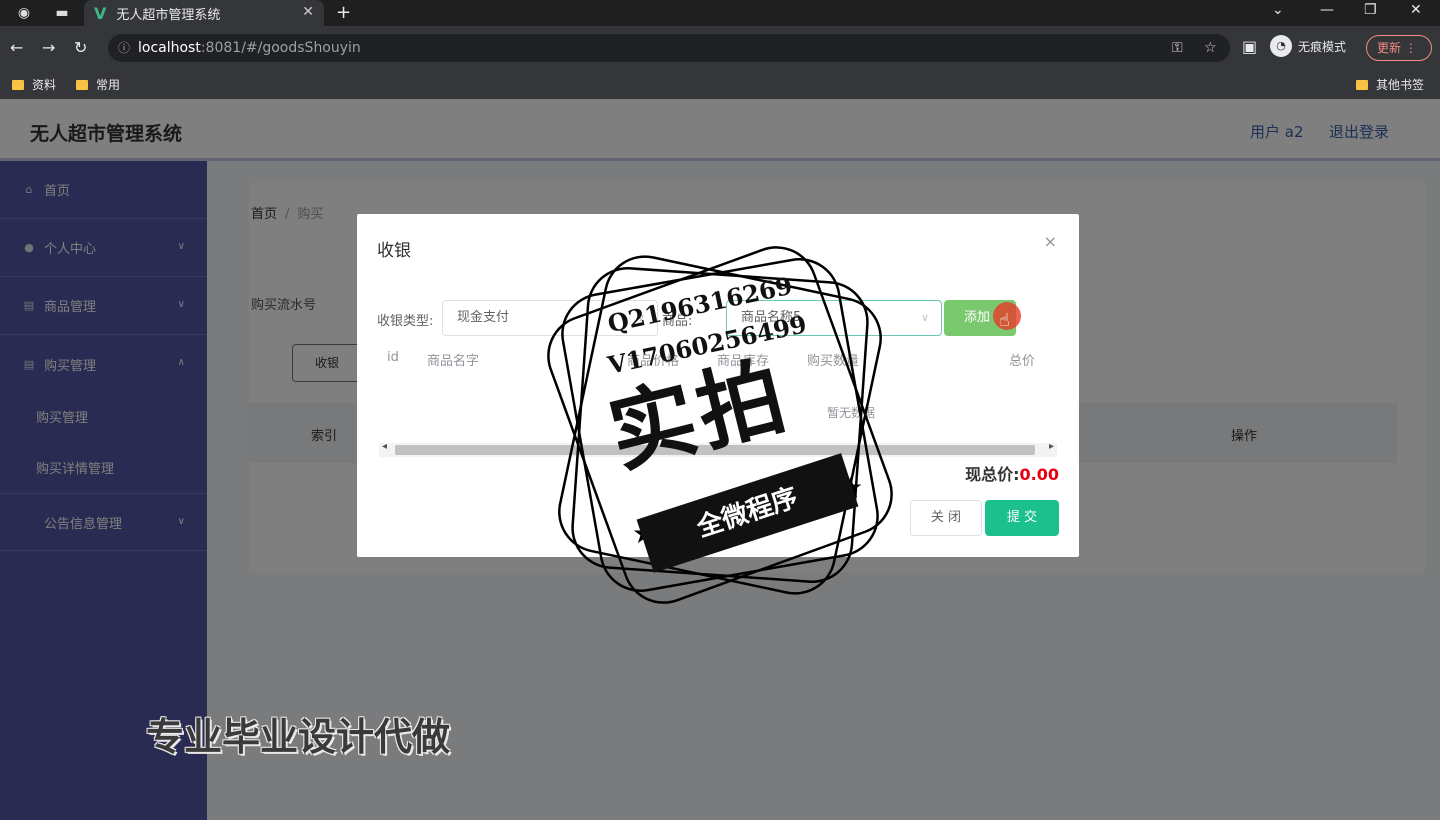 Image resolution: width=1440 pixels, height=820 pixels. Describe the element at coordinates (1249, 46) in the screenshot. I see `side-panel-icon: ▣` at that location.